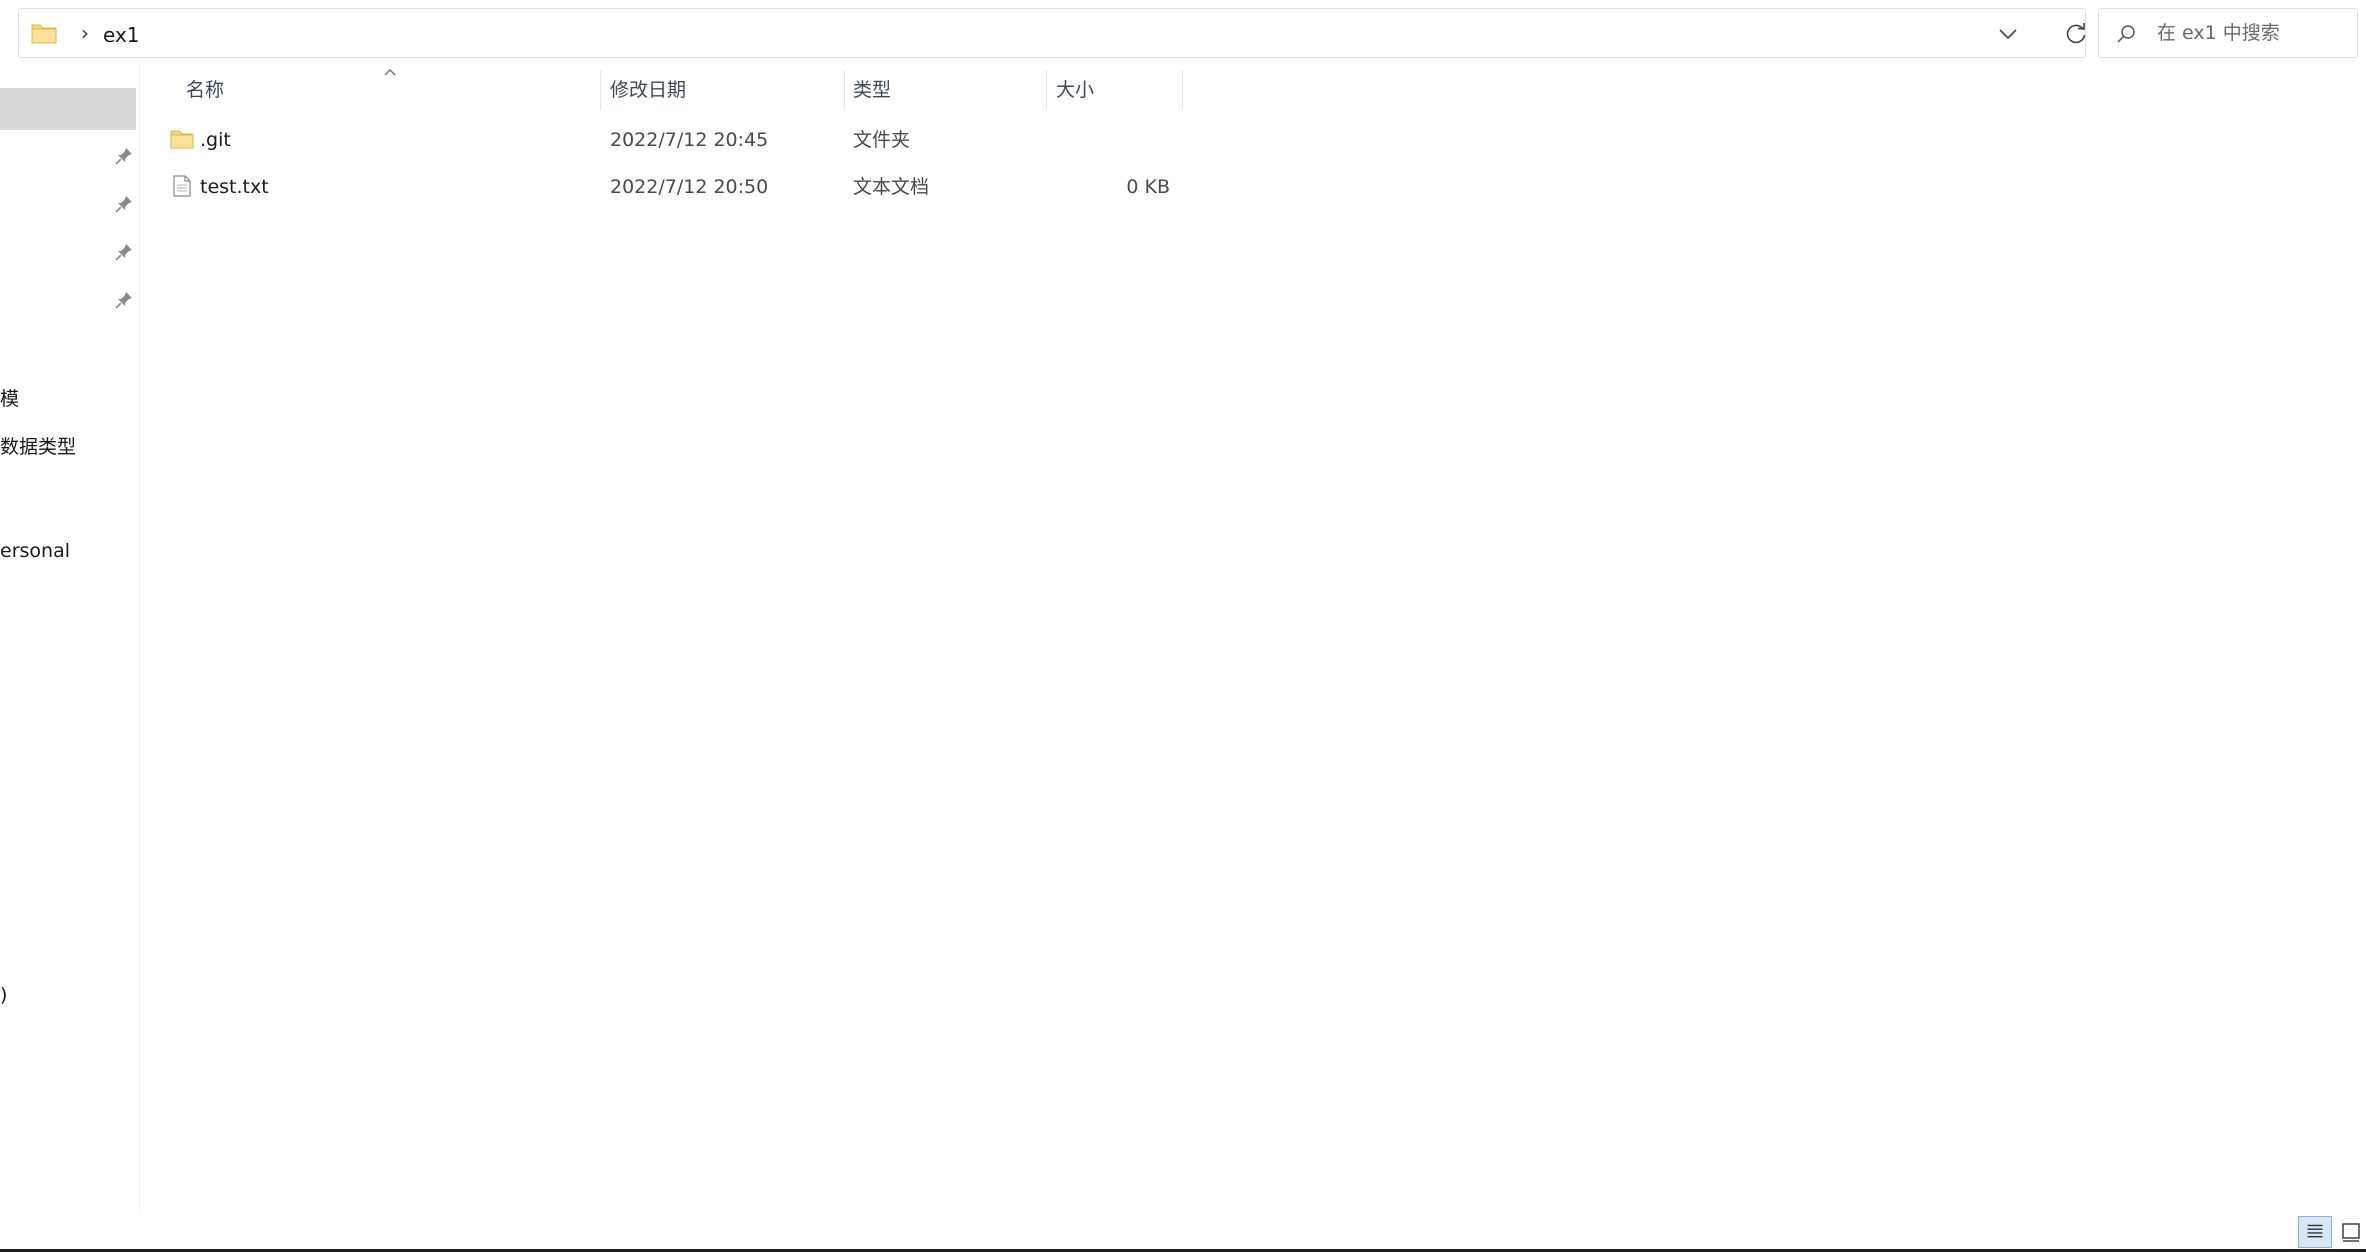 The image size is (2366, 1252). I want to click on nav-item-label: 模, so click(9, 397).